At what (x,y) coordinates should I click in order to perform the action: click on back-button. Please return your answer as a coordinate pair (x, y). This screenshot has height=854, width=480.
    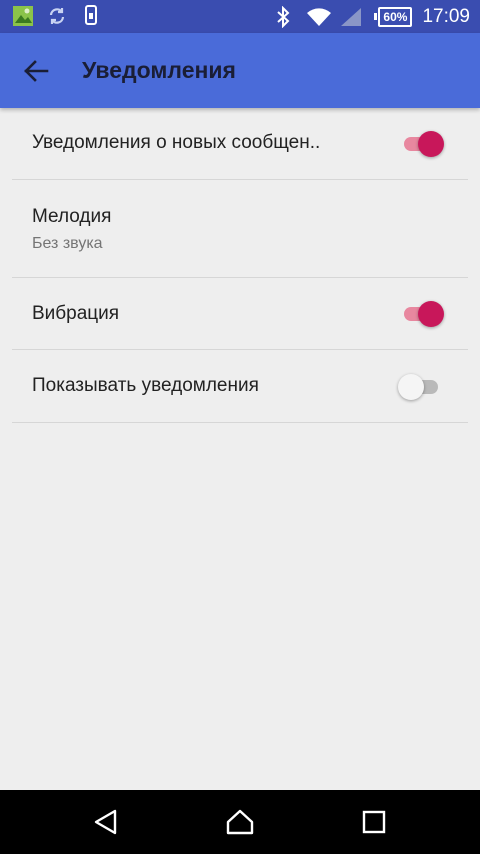
    Looking at the image, I should click on (36, 71).